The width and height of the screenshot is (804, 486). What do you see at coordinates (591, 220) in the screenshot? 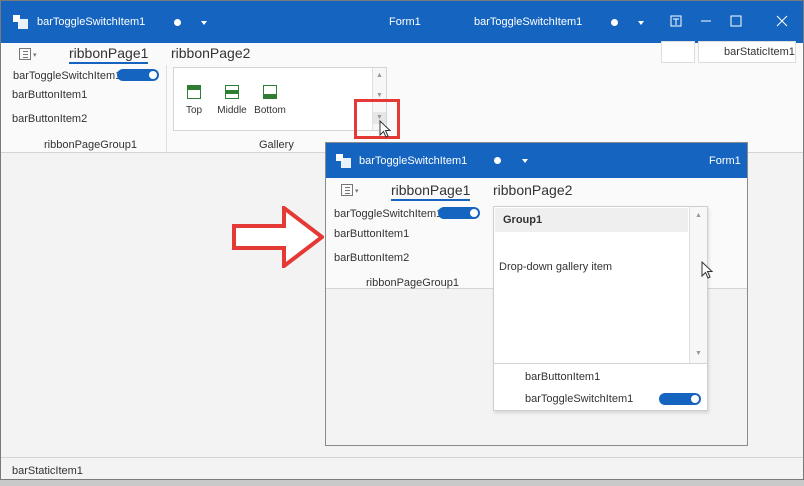
I see `gallery-group-header: Group1` at bounding box center [591, 220].